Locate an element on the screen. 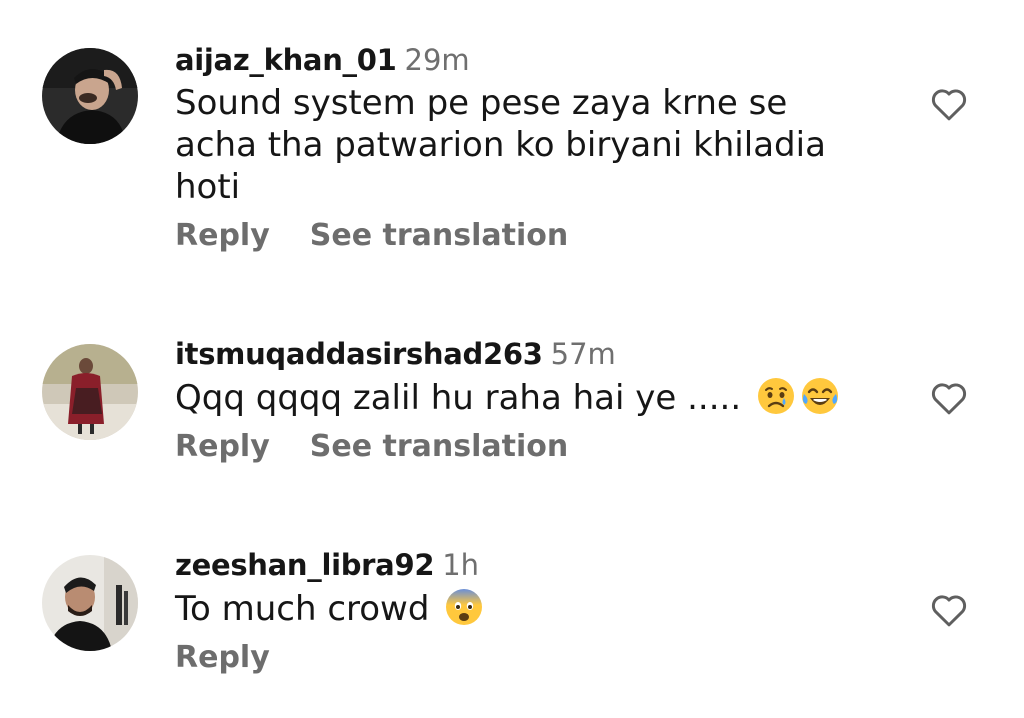  username: zeeshan_libra92 is located at coordinates (305, 565).